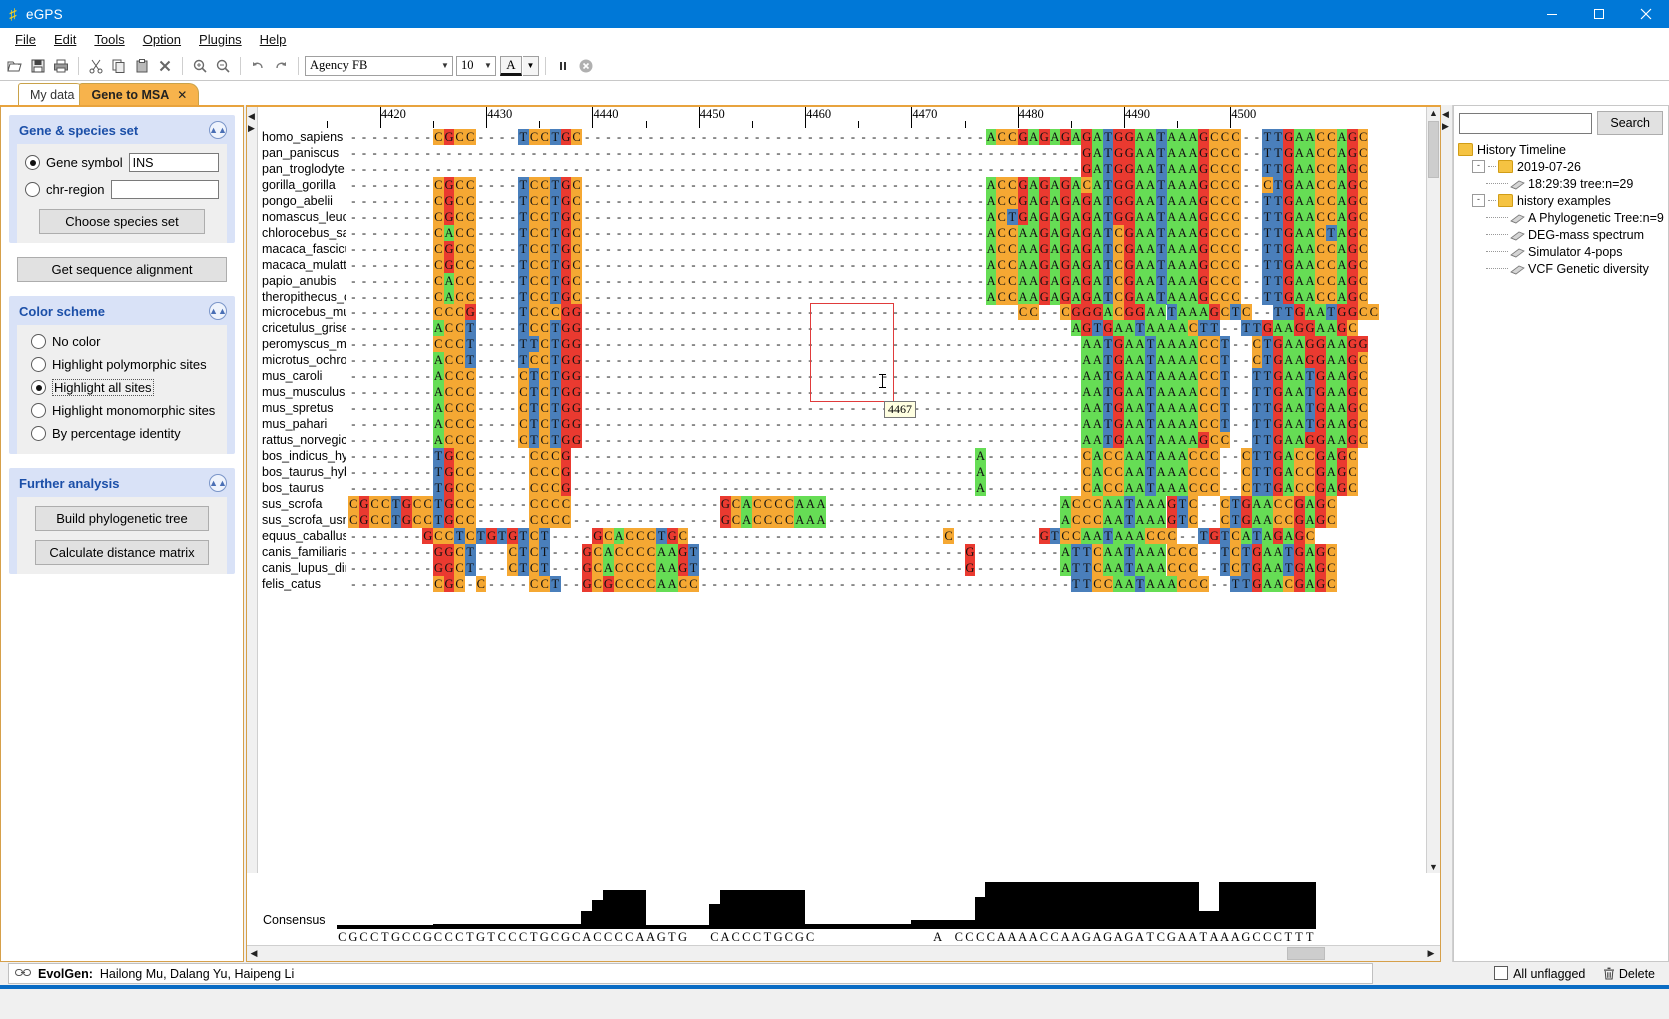  I want to click on gene-symbol-radio, so click(32, 162).